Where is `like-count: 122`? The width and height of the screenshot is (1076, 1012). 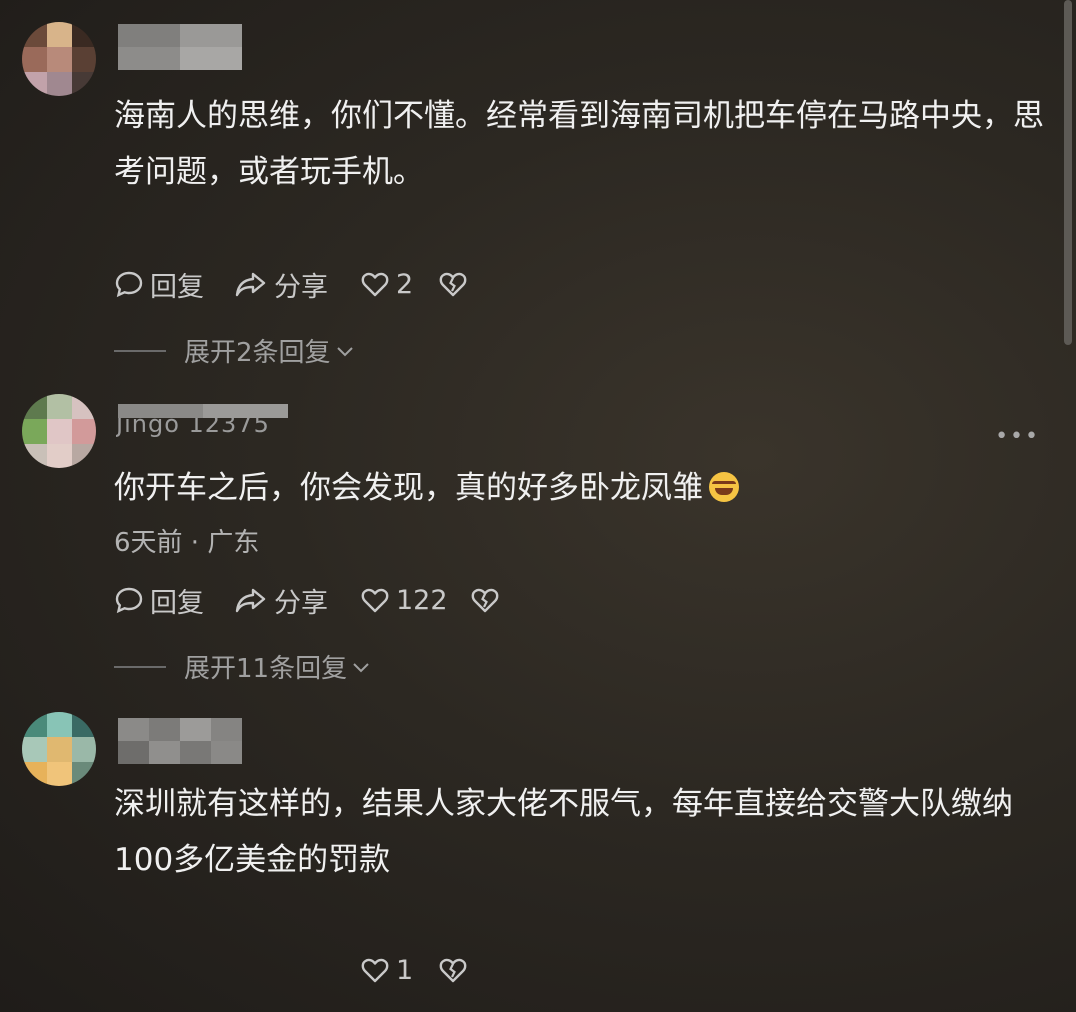 like-count: 122 is located at coordinates (422, 600).